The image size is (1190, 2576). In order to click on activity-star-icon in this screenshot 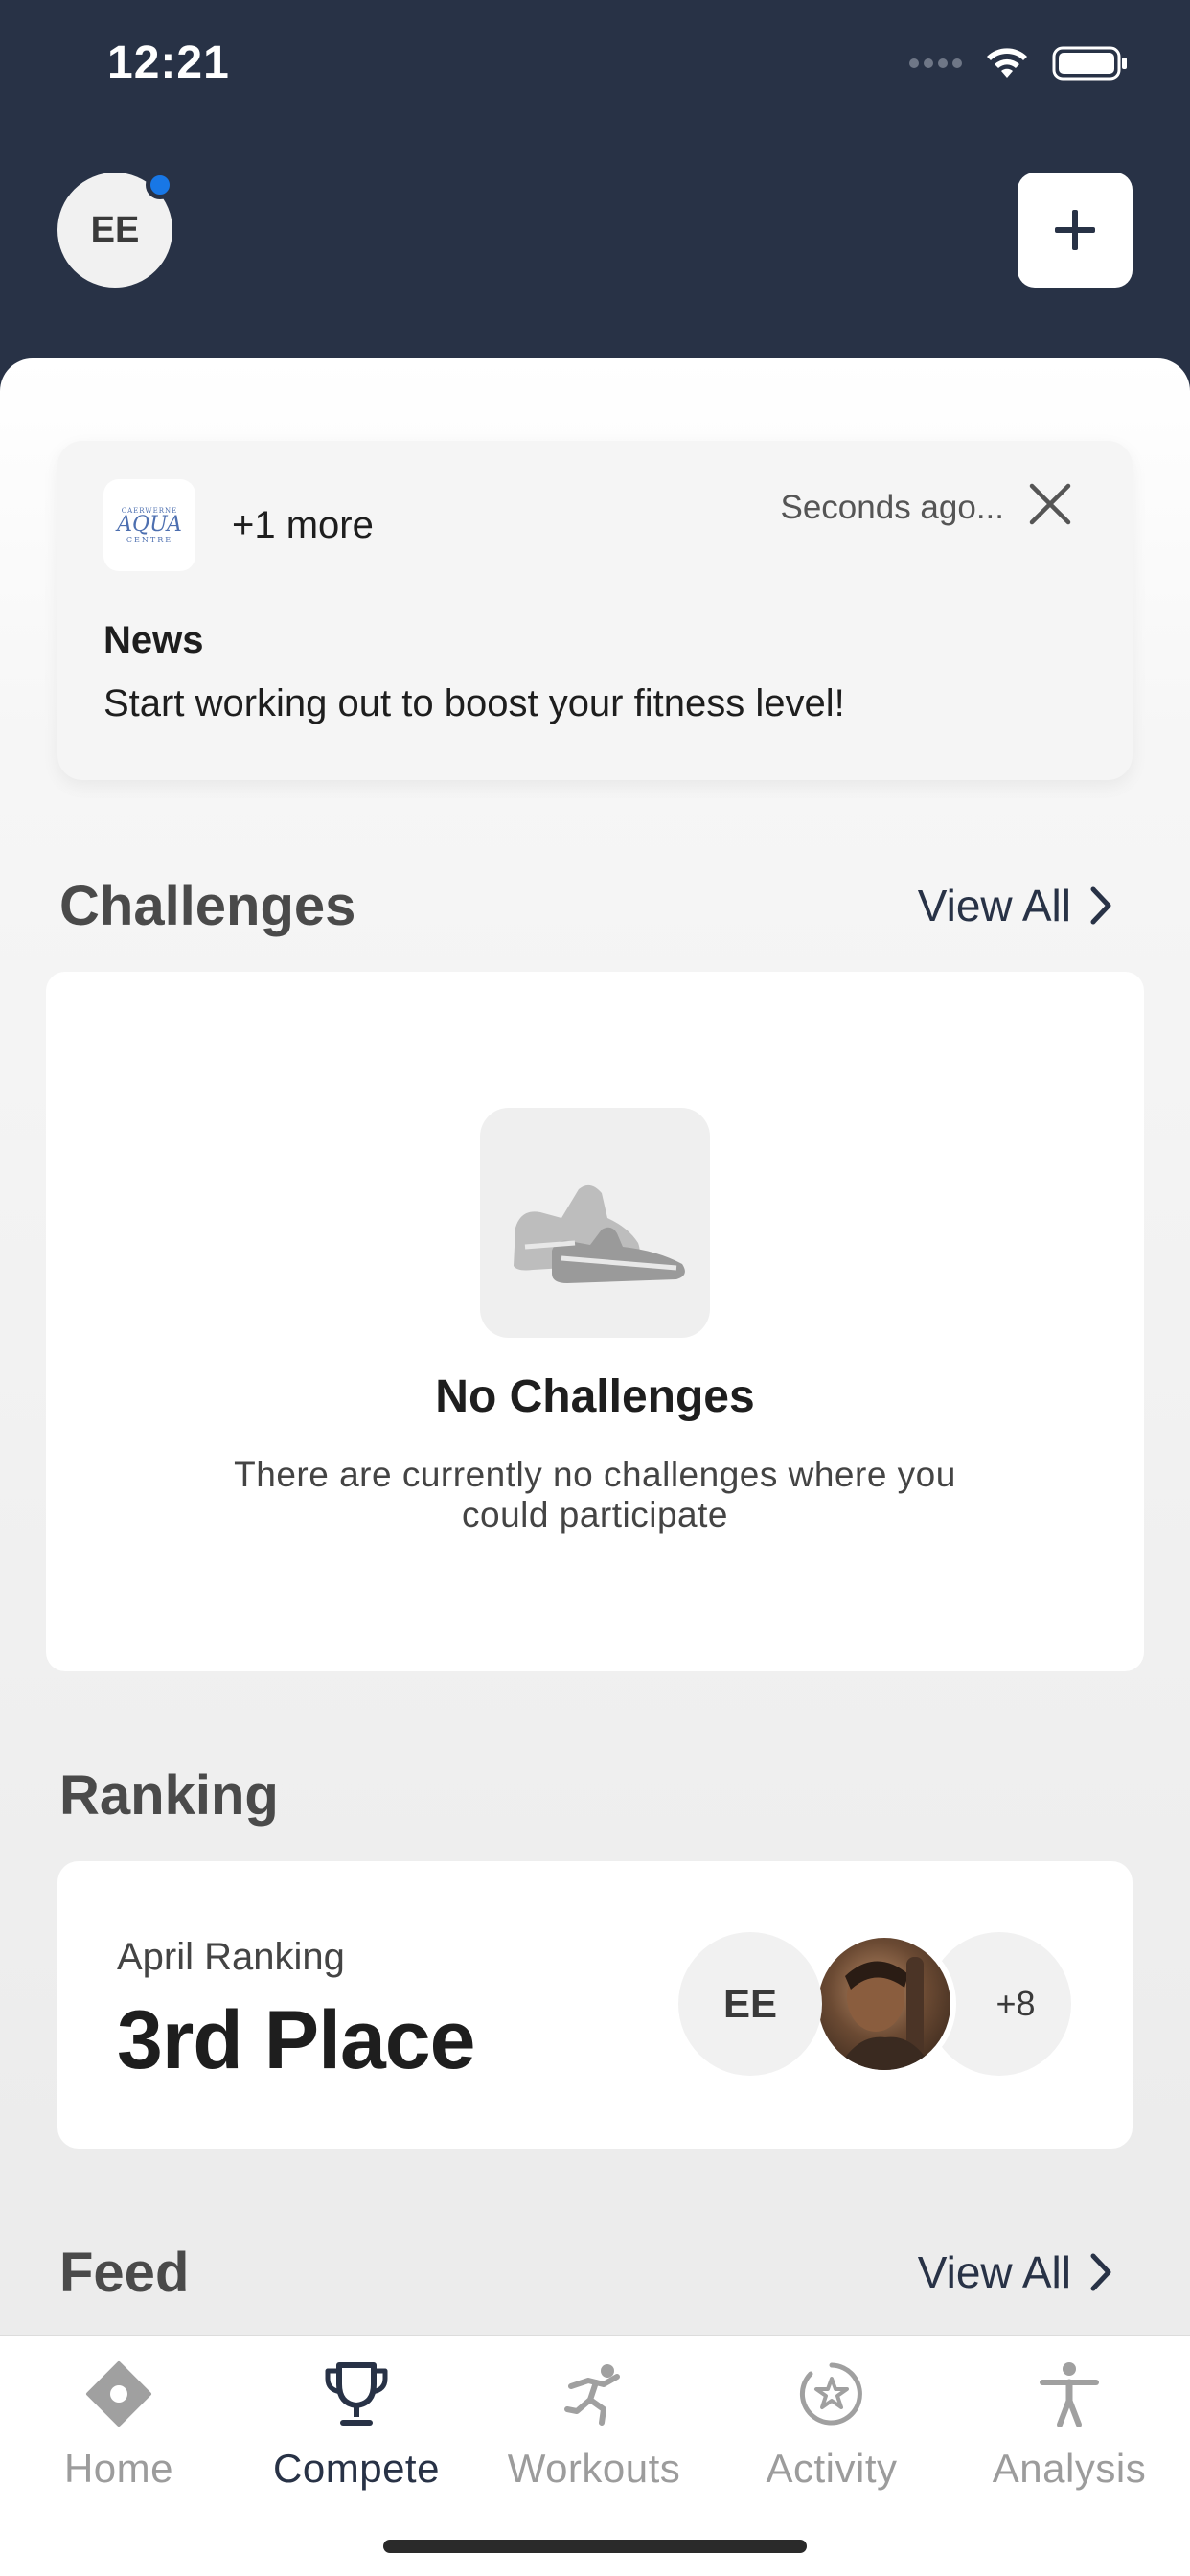, I will do `click(831, 2394)`.